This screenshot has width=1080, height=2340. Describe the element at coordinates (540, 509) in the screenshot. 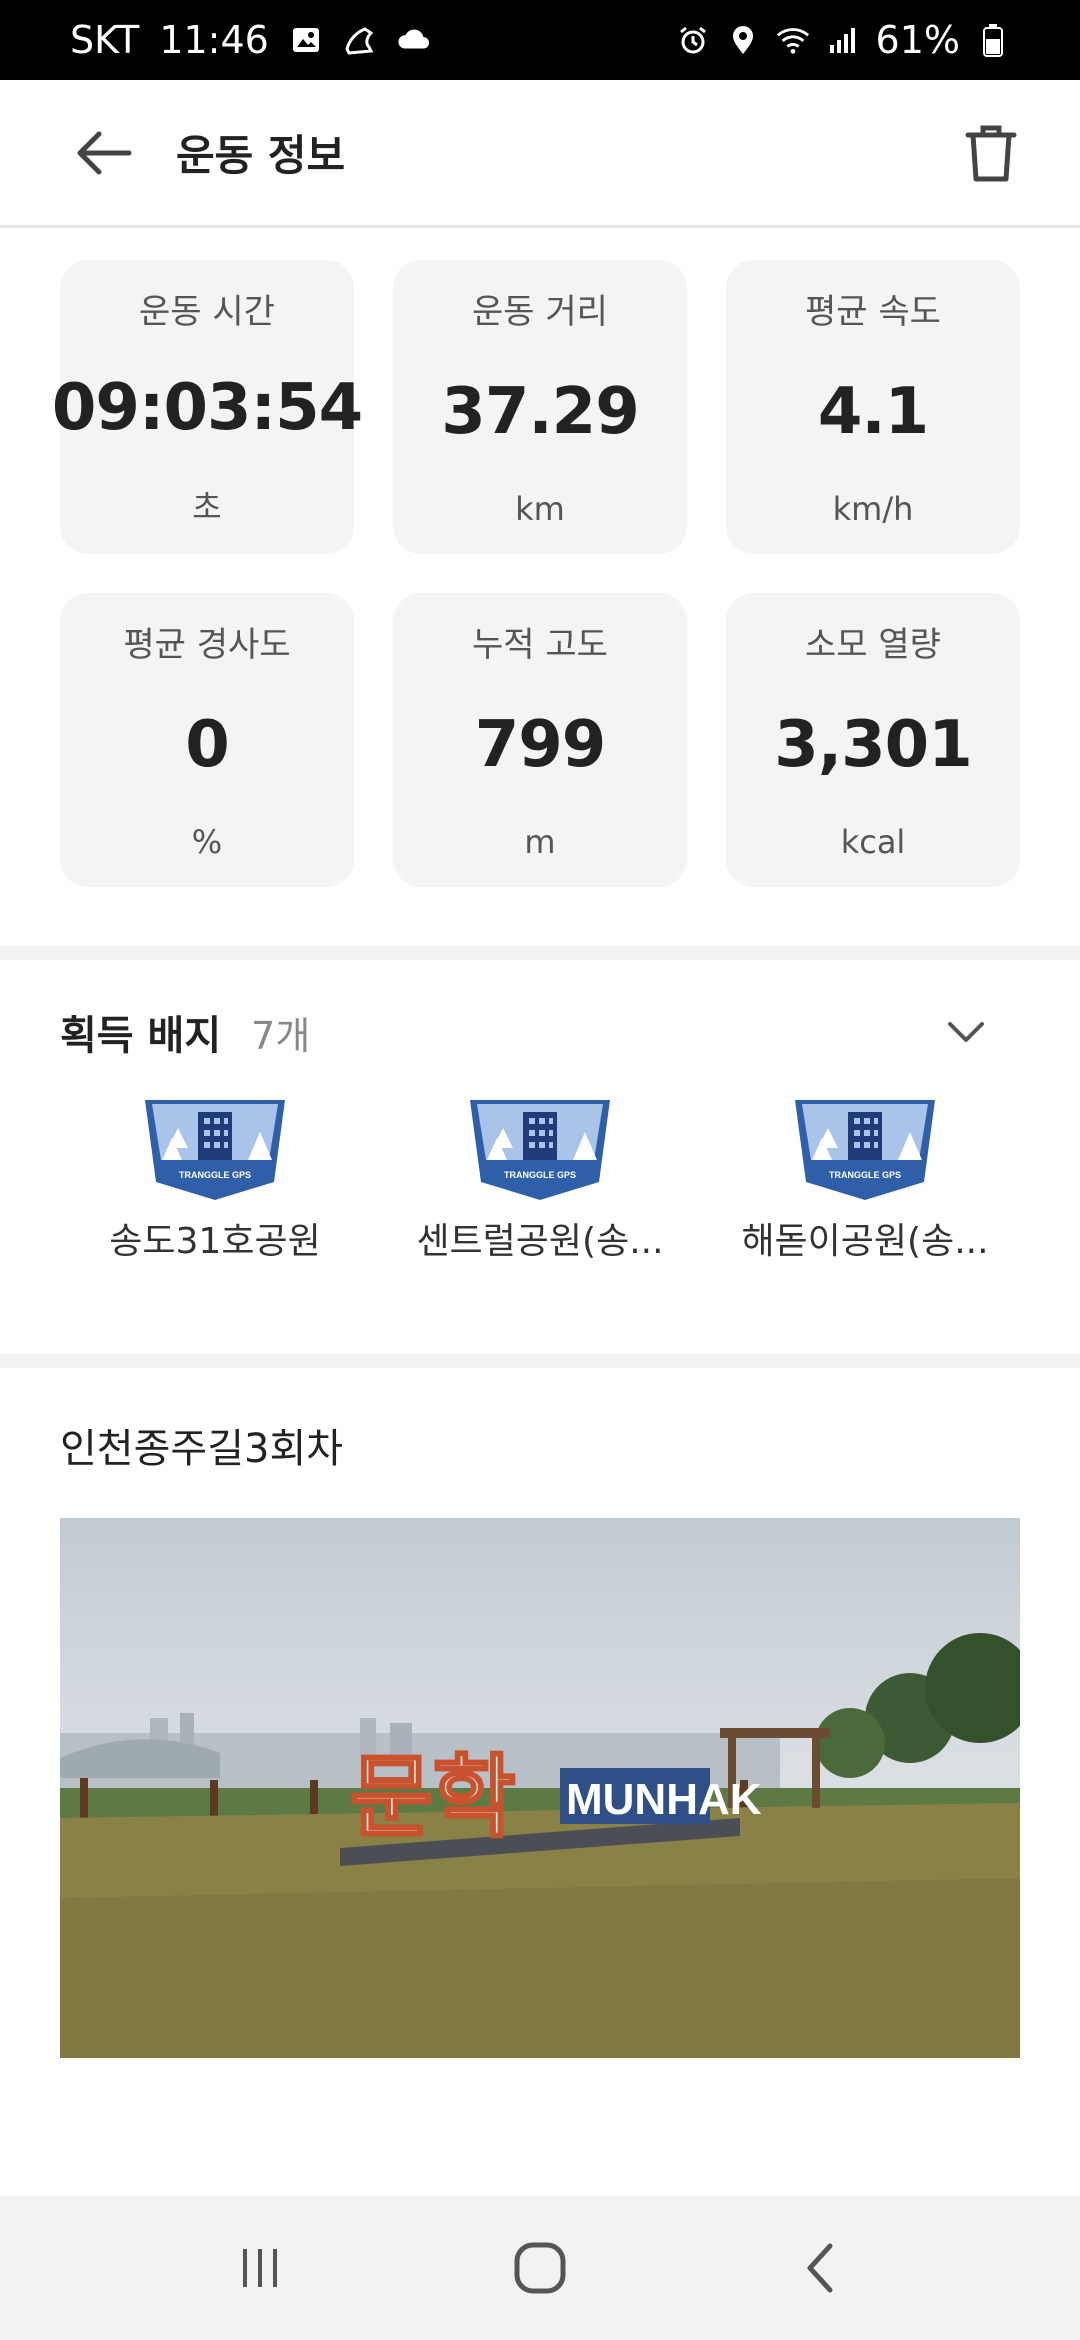

I see `stat-unit: km` at that location.